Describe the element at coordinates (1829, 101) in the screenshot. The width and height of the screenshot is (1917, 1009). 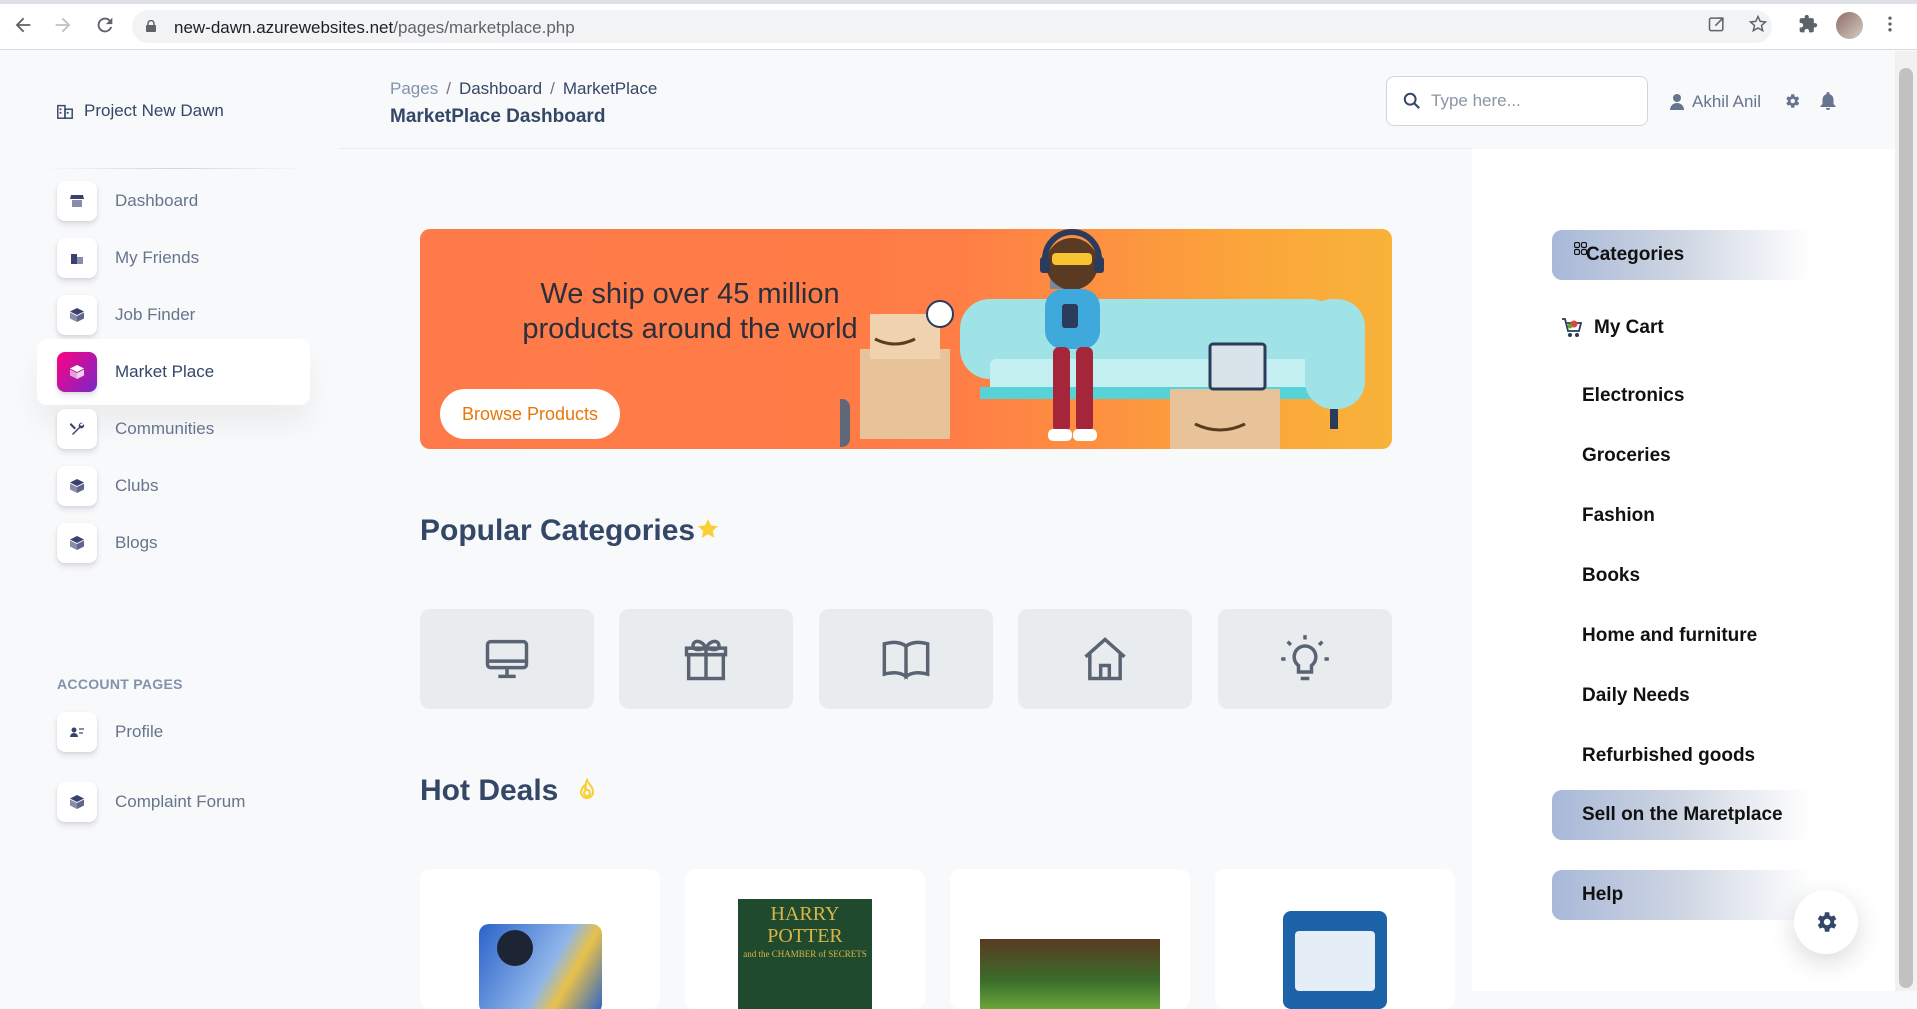
I see `notification-bell-icon` at that location.